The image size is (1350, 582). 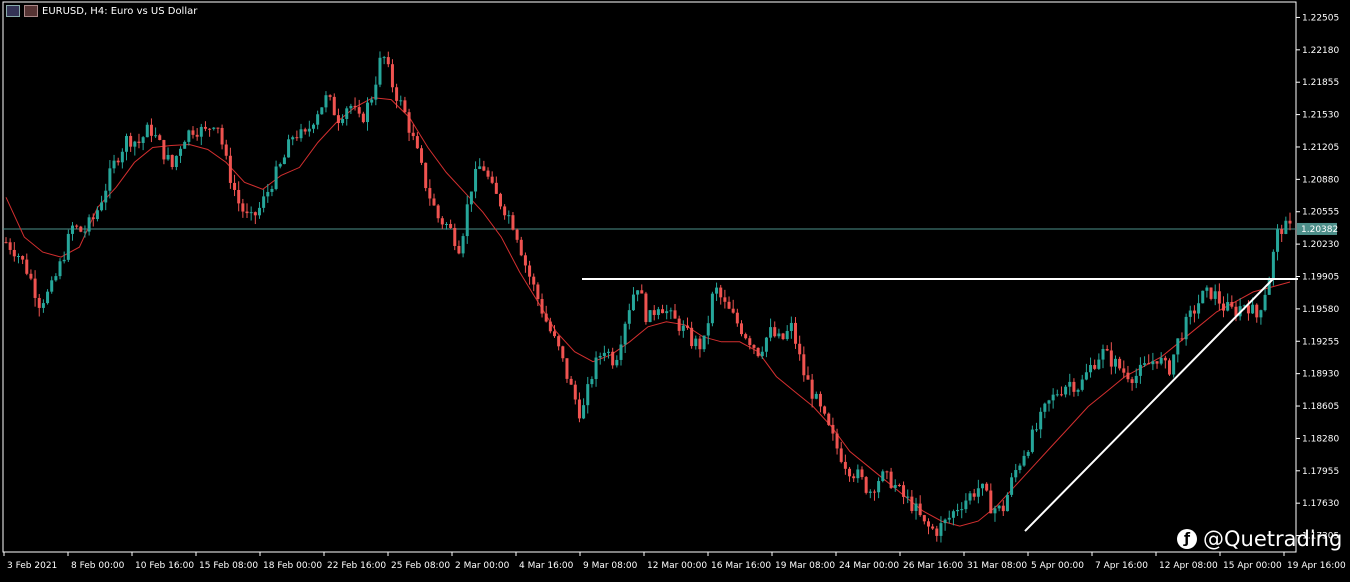 What do you see at coordinates (1320, 180) in the screenshot?
I see `y-tick-label: 1.20880` at bounding box center [1320, 180].